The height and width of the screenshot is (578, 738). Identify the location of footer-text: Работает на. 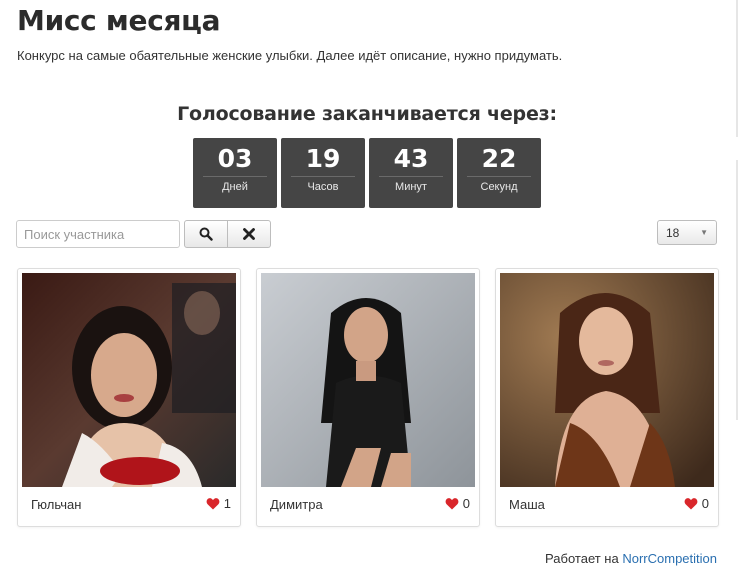
(582, 558).